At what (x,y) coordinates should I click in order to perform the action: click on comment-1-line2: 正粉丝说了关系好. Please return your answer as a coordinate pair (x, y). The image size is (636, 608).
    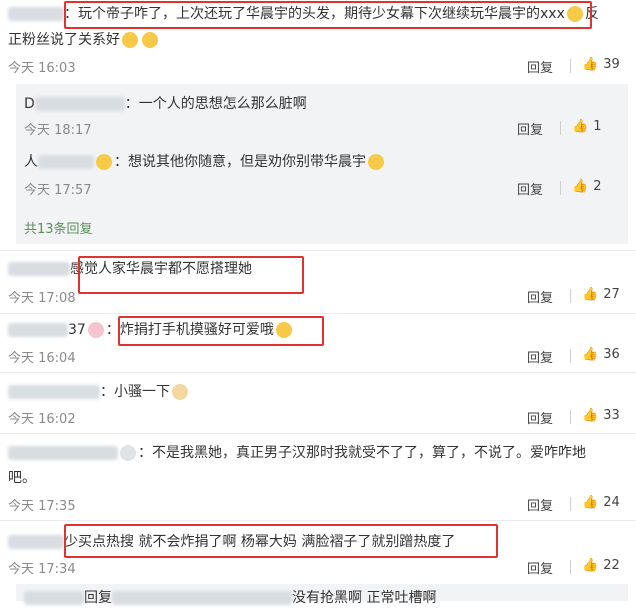
    Looking at the image, I should click on (84, 40).